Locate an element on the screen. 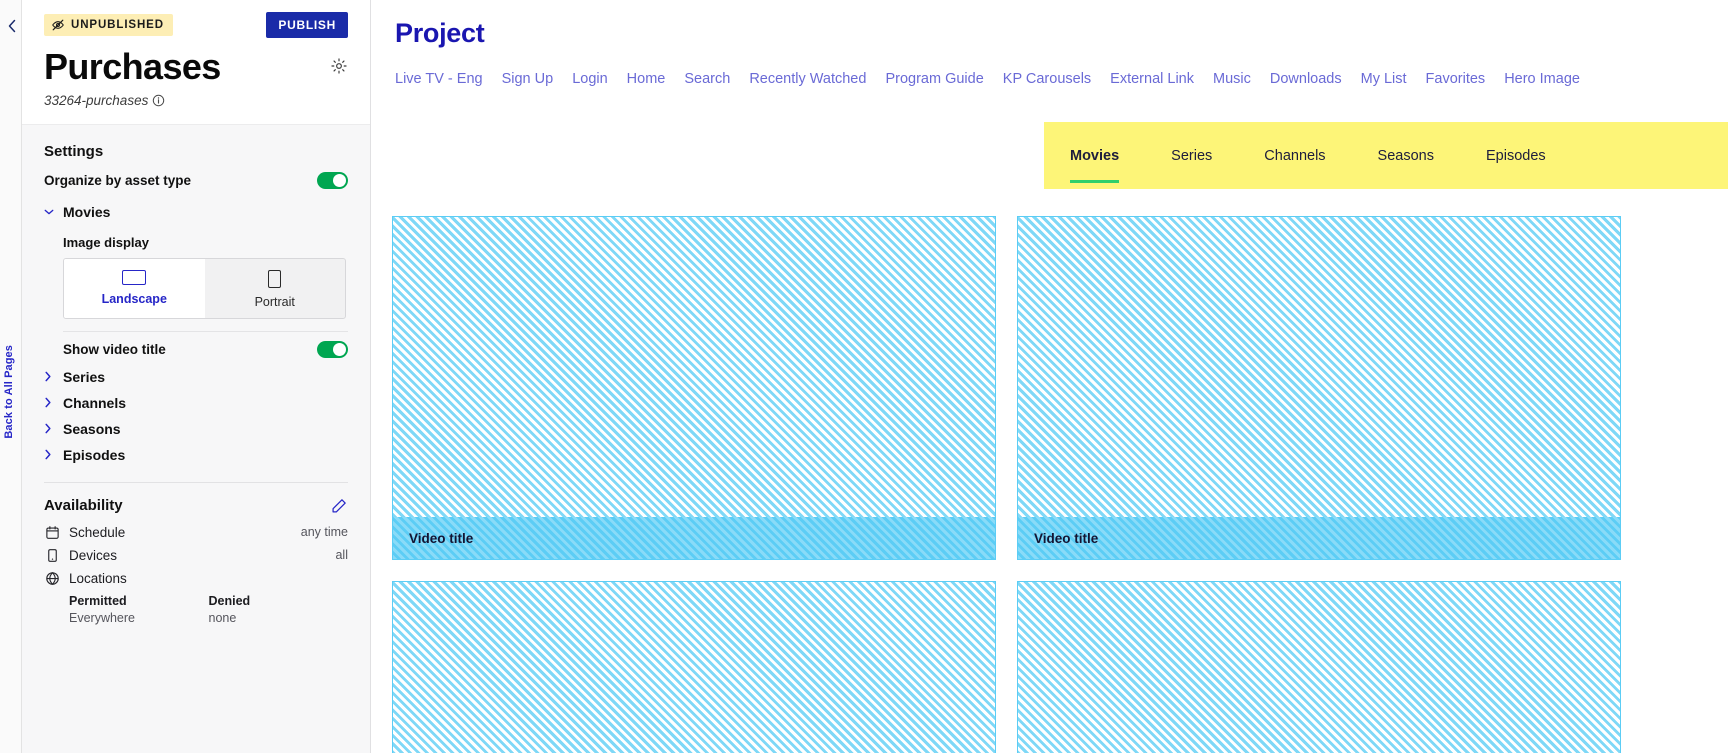  accordion-channels-label: Channels is located at coordinates (95, 402).